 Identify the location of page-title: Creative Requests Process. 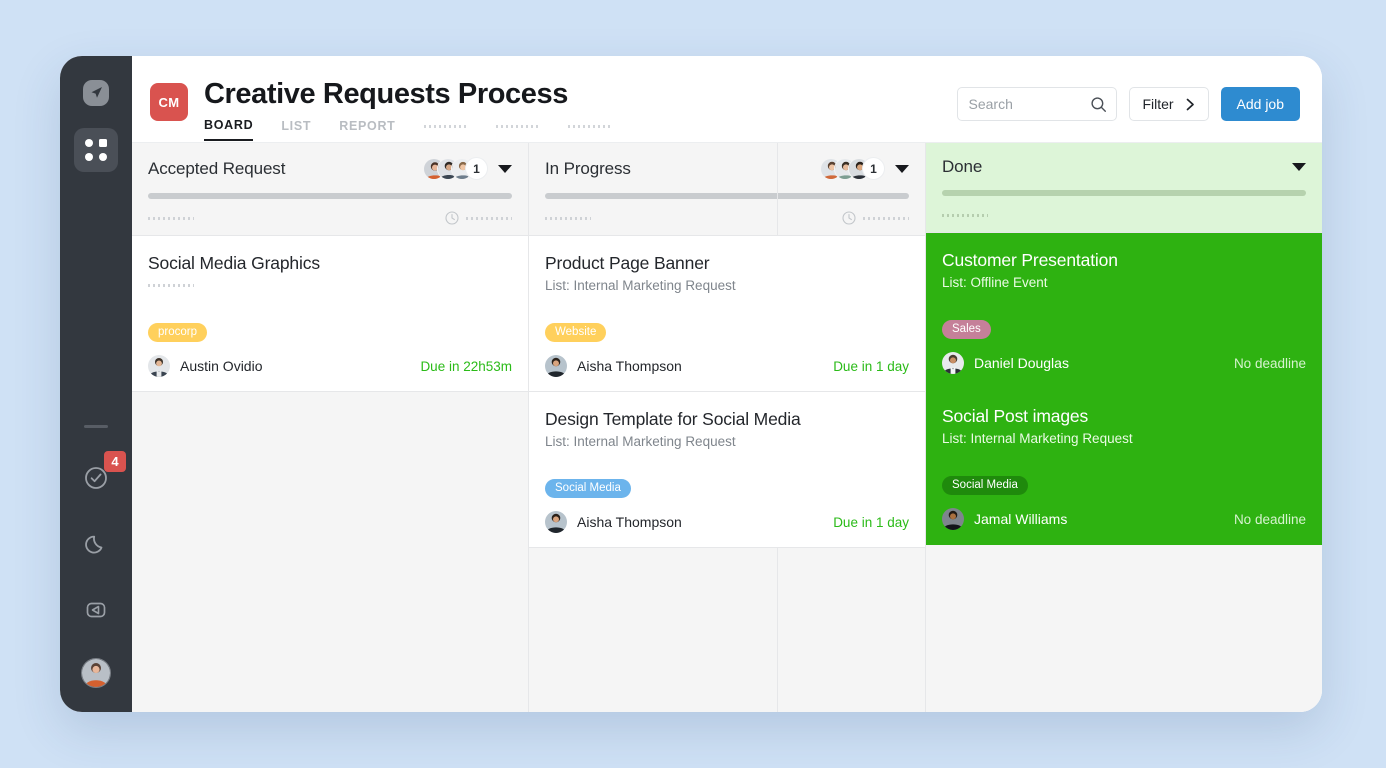
(386, 94).